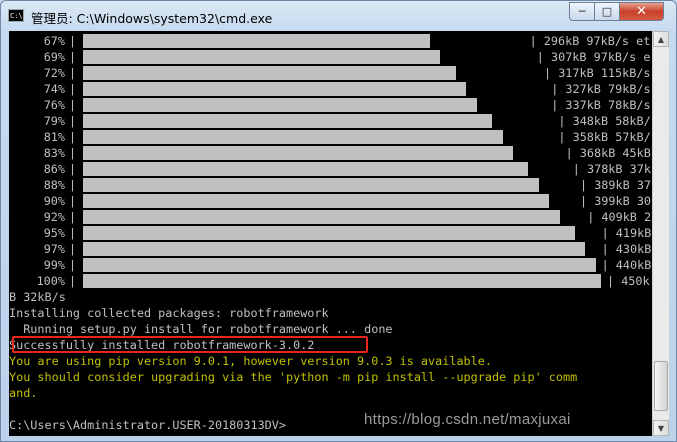  What do you see at coordinates (16, 15) in the screenshot?
I see `cmd-icon: C:\` at bounding box center [16, 15].